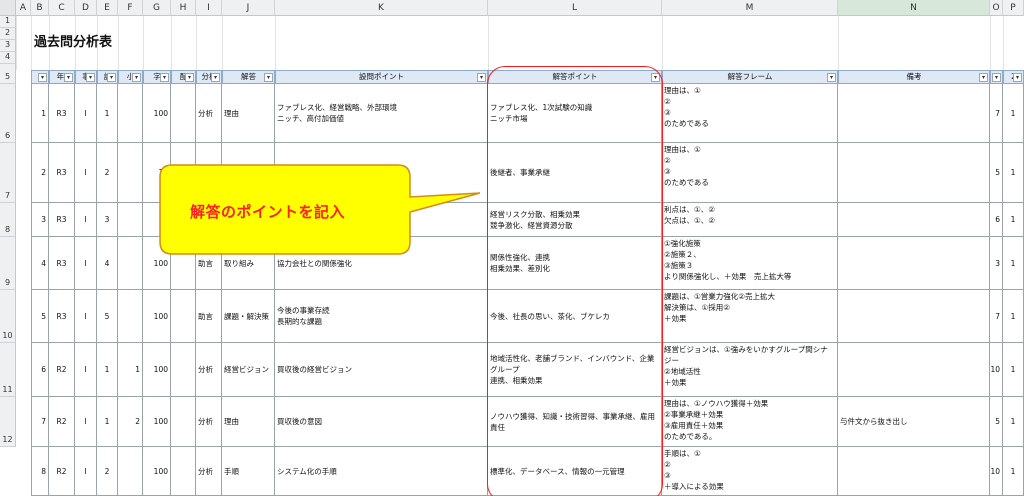 The width and height of the screenshot is (1024, 496). I want to click on cell-n: 7, so click(40, 422).